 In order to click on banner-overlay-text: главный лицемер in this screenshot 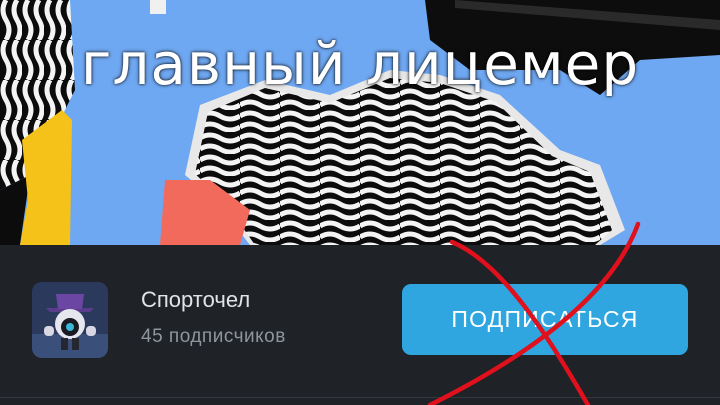, I will do `click(360, 64)`.